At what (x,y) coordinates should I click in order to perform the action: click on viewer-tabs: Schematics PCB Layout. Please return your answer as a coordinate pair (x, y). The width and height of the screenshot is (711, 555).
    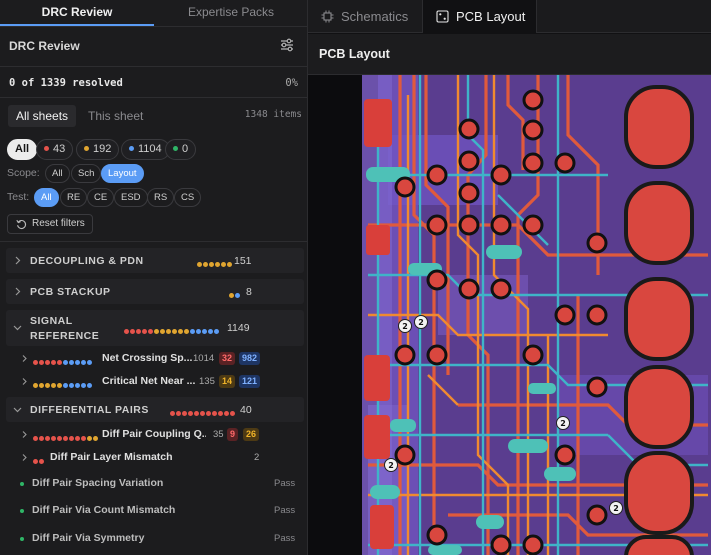
    Looking at the image, I should click on (509, 16).